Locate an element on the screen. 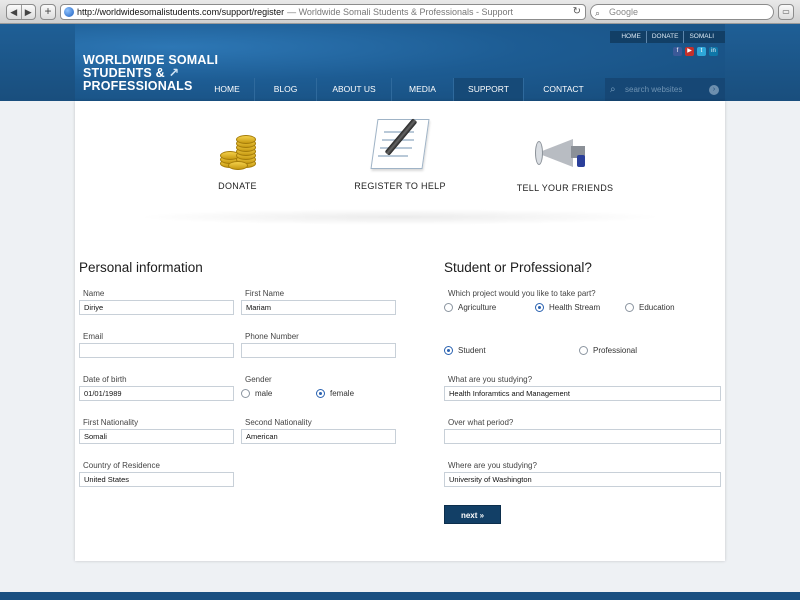 This screenshot has width=800, height=600. phone-label: Phone Number is located at coordinates (272, 336).